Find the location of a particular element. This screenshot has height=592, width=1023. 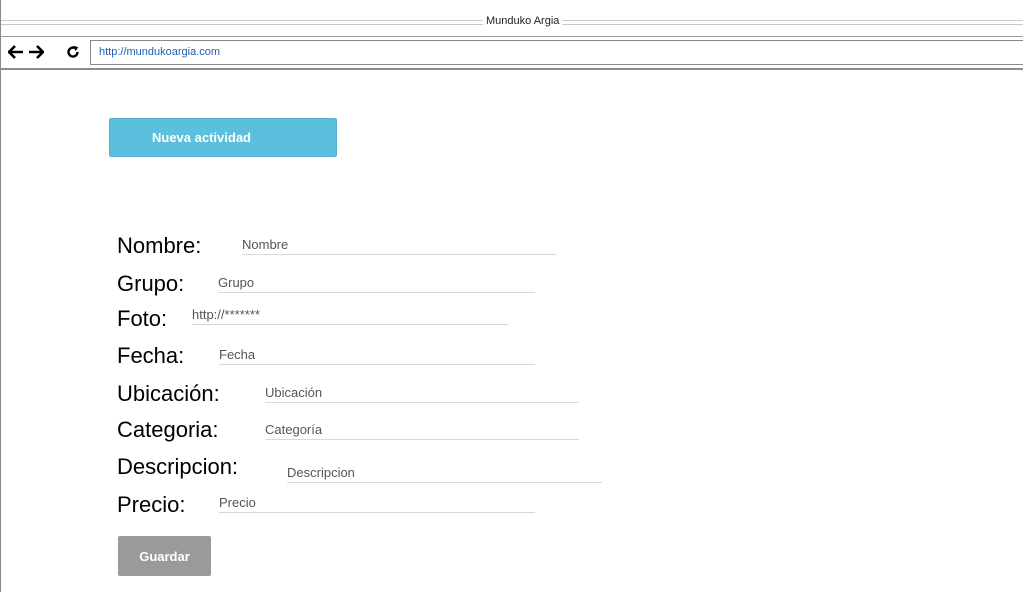

price-label: Precio: is located at coordinates (151, 504).